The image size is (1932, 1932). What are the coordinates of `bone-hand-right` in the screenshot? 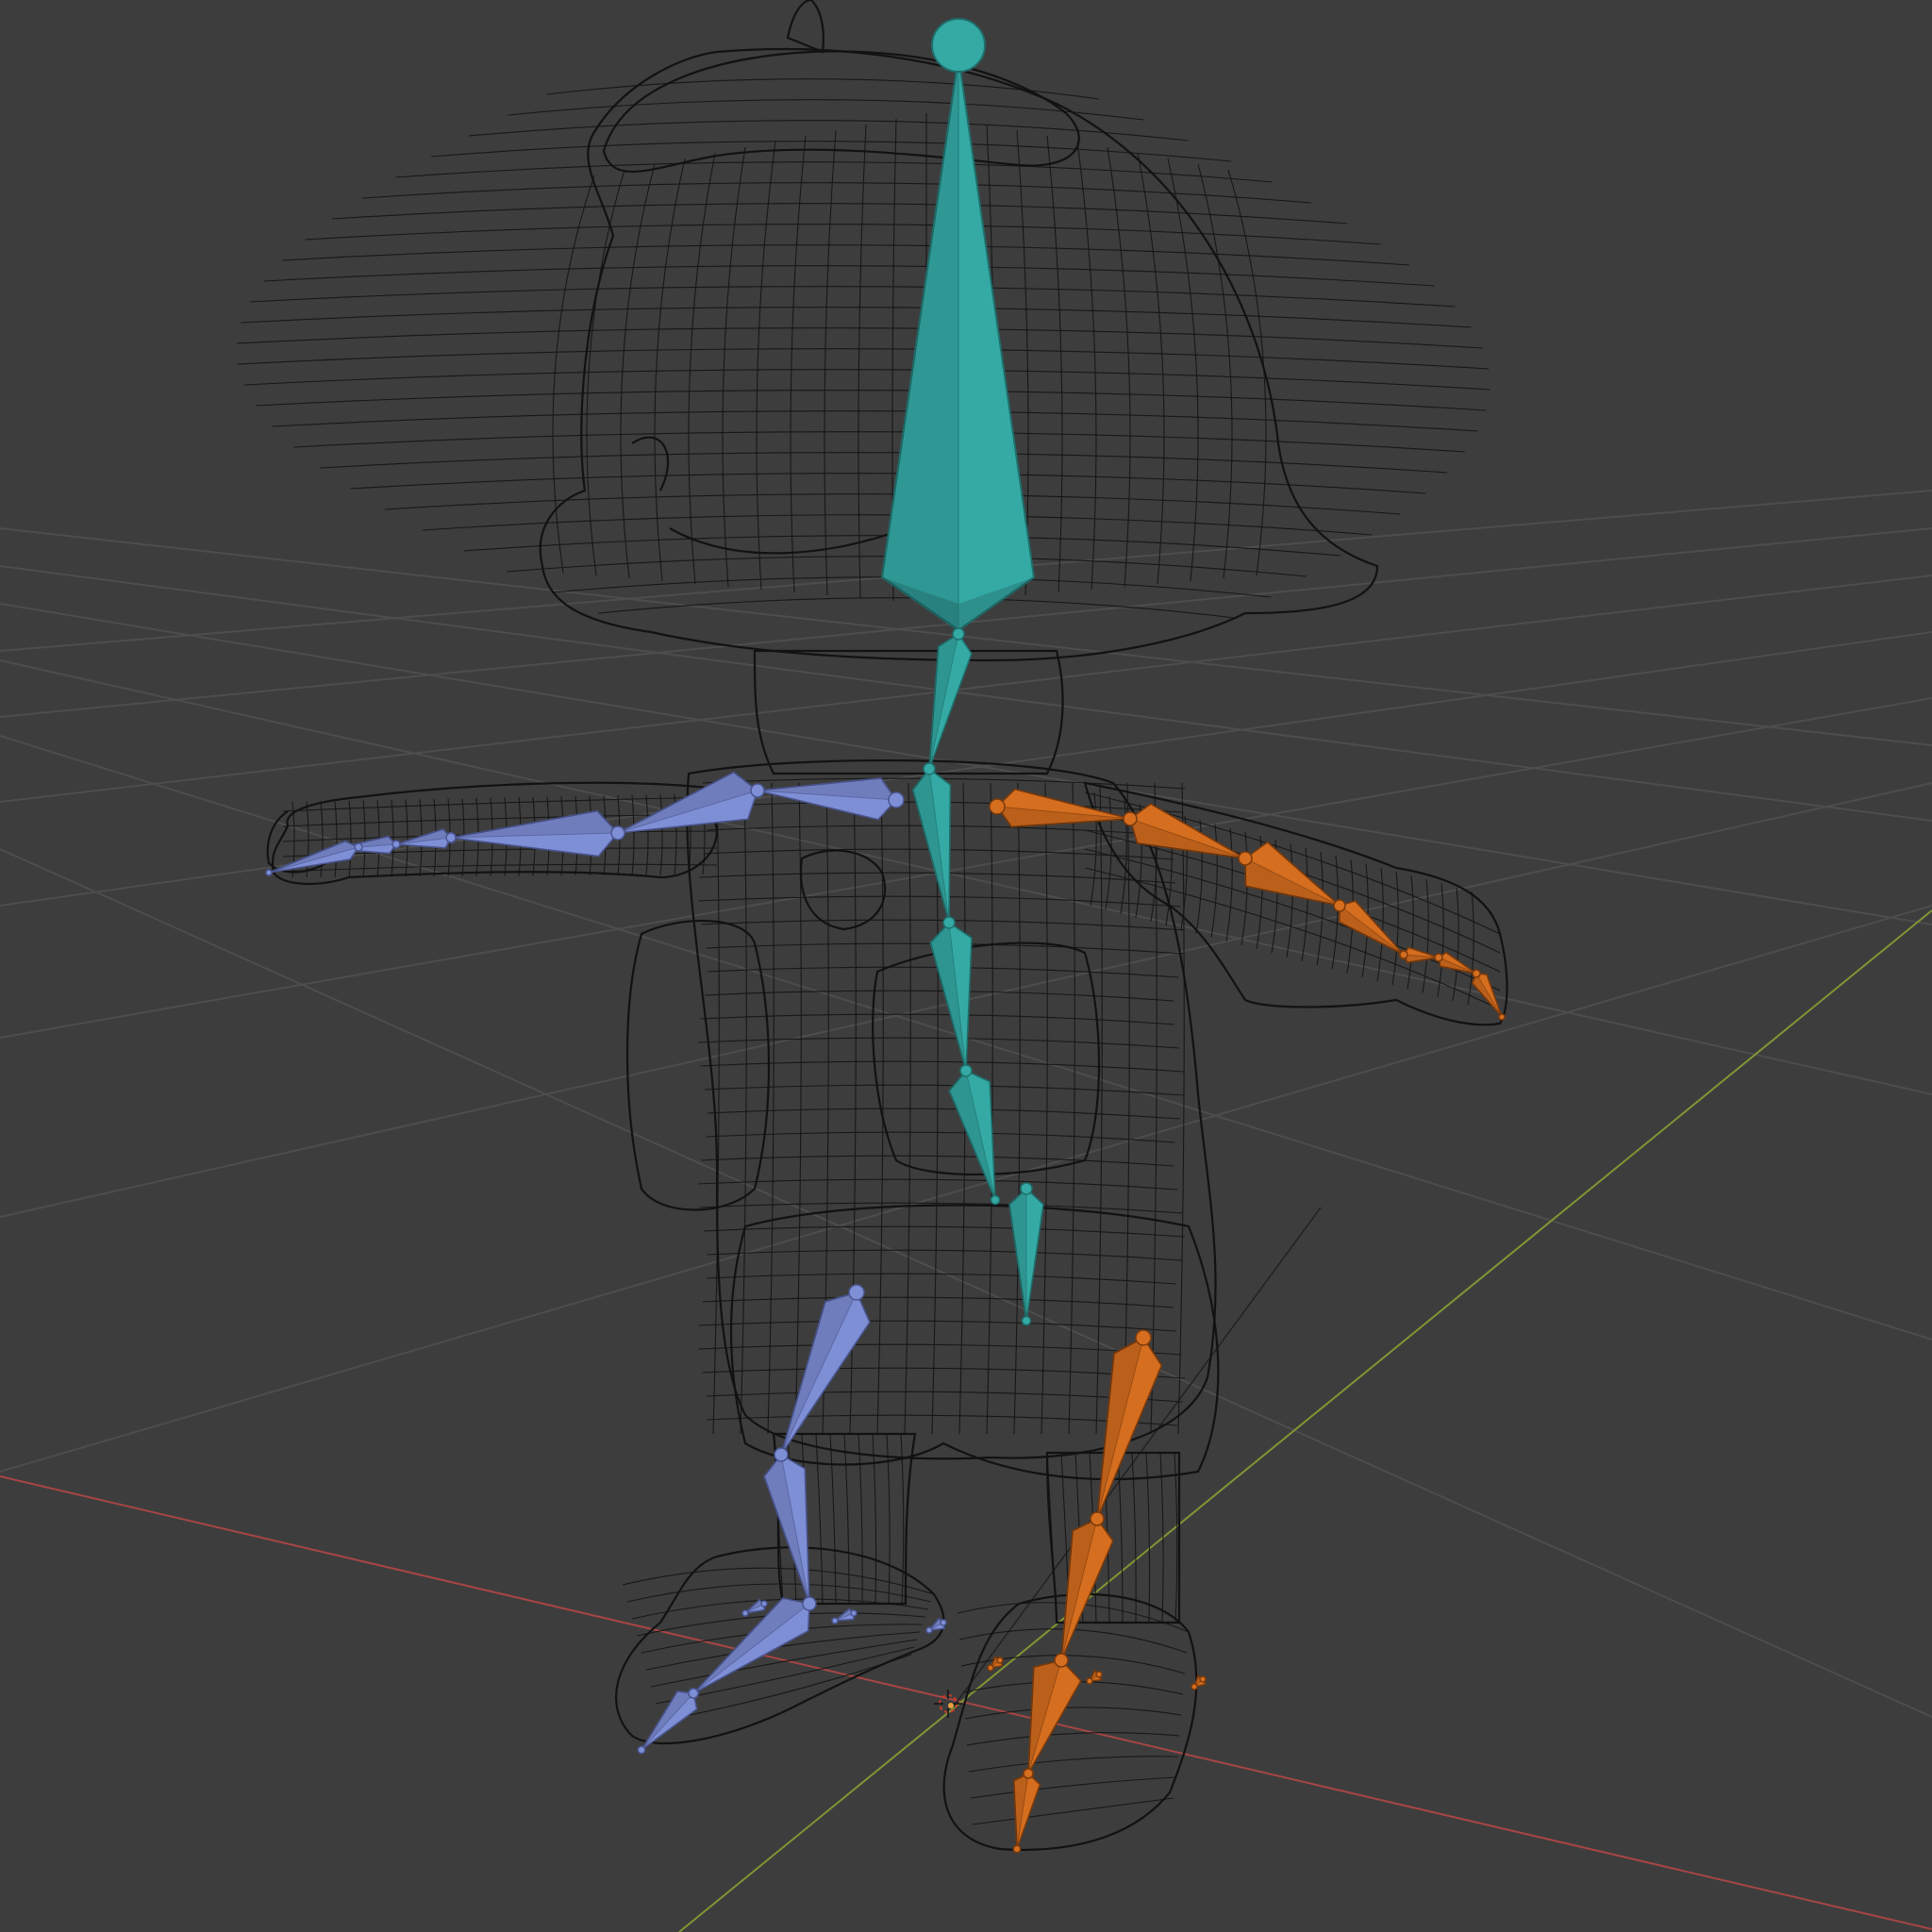 It's located at (424, 839).